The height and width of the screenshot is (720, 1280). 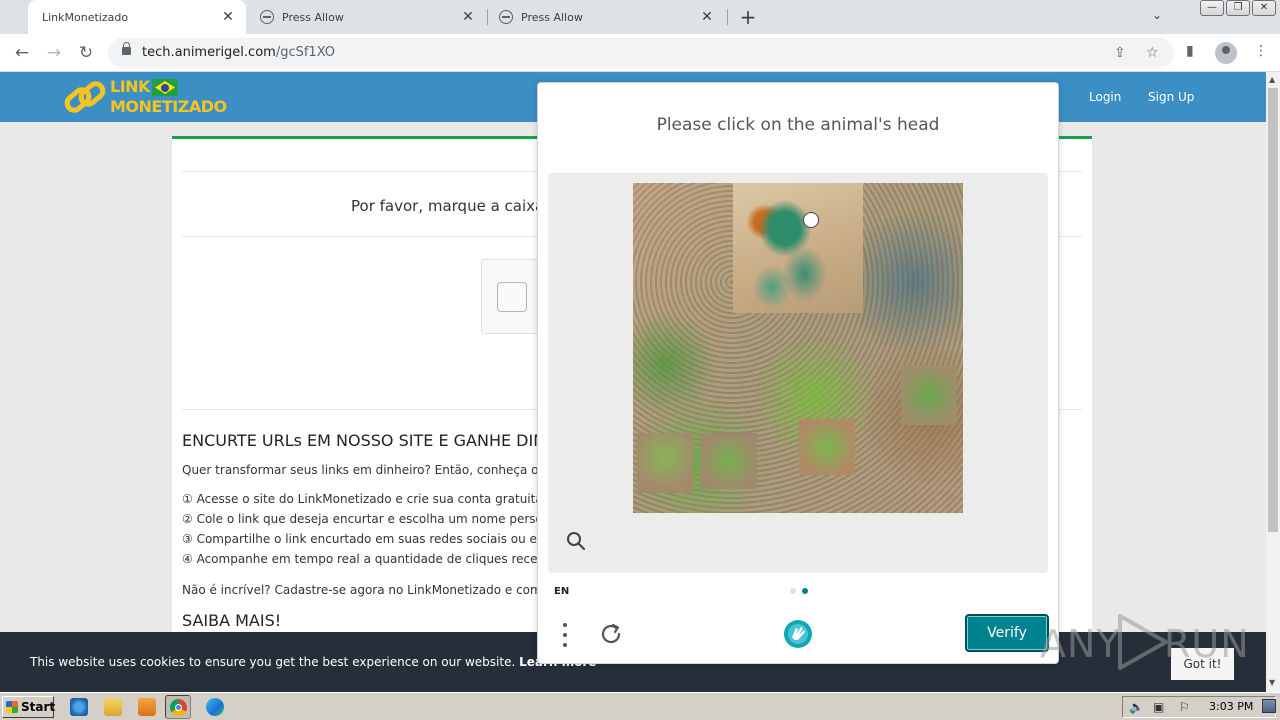 I want to click on window-controls: — ❐ ✕, so click(x=1237, y=8).